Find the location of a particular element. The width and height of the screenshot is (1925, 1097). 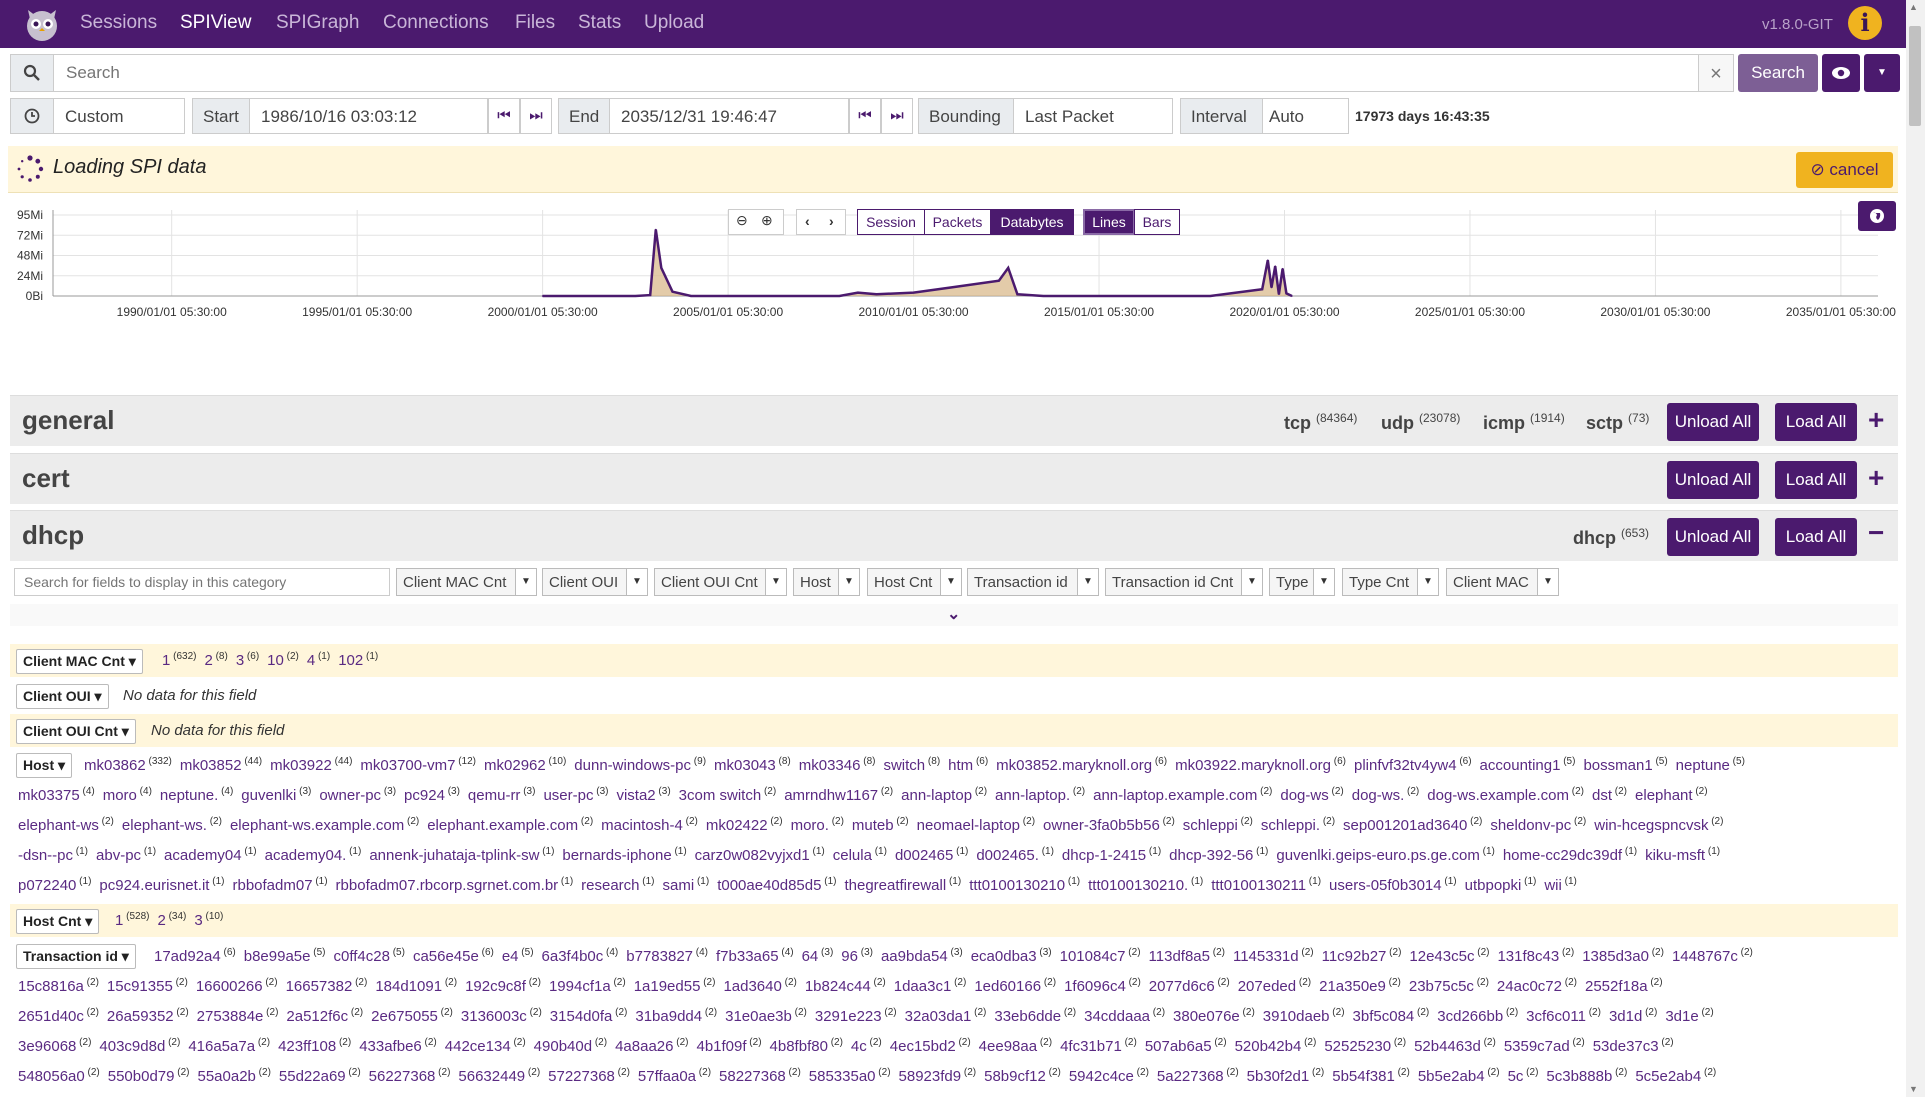

field-value: e4 (5) is located at coordinates (518, 956).